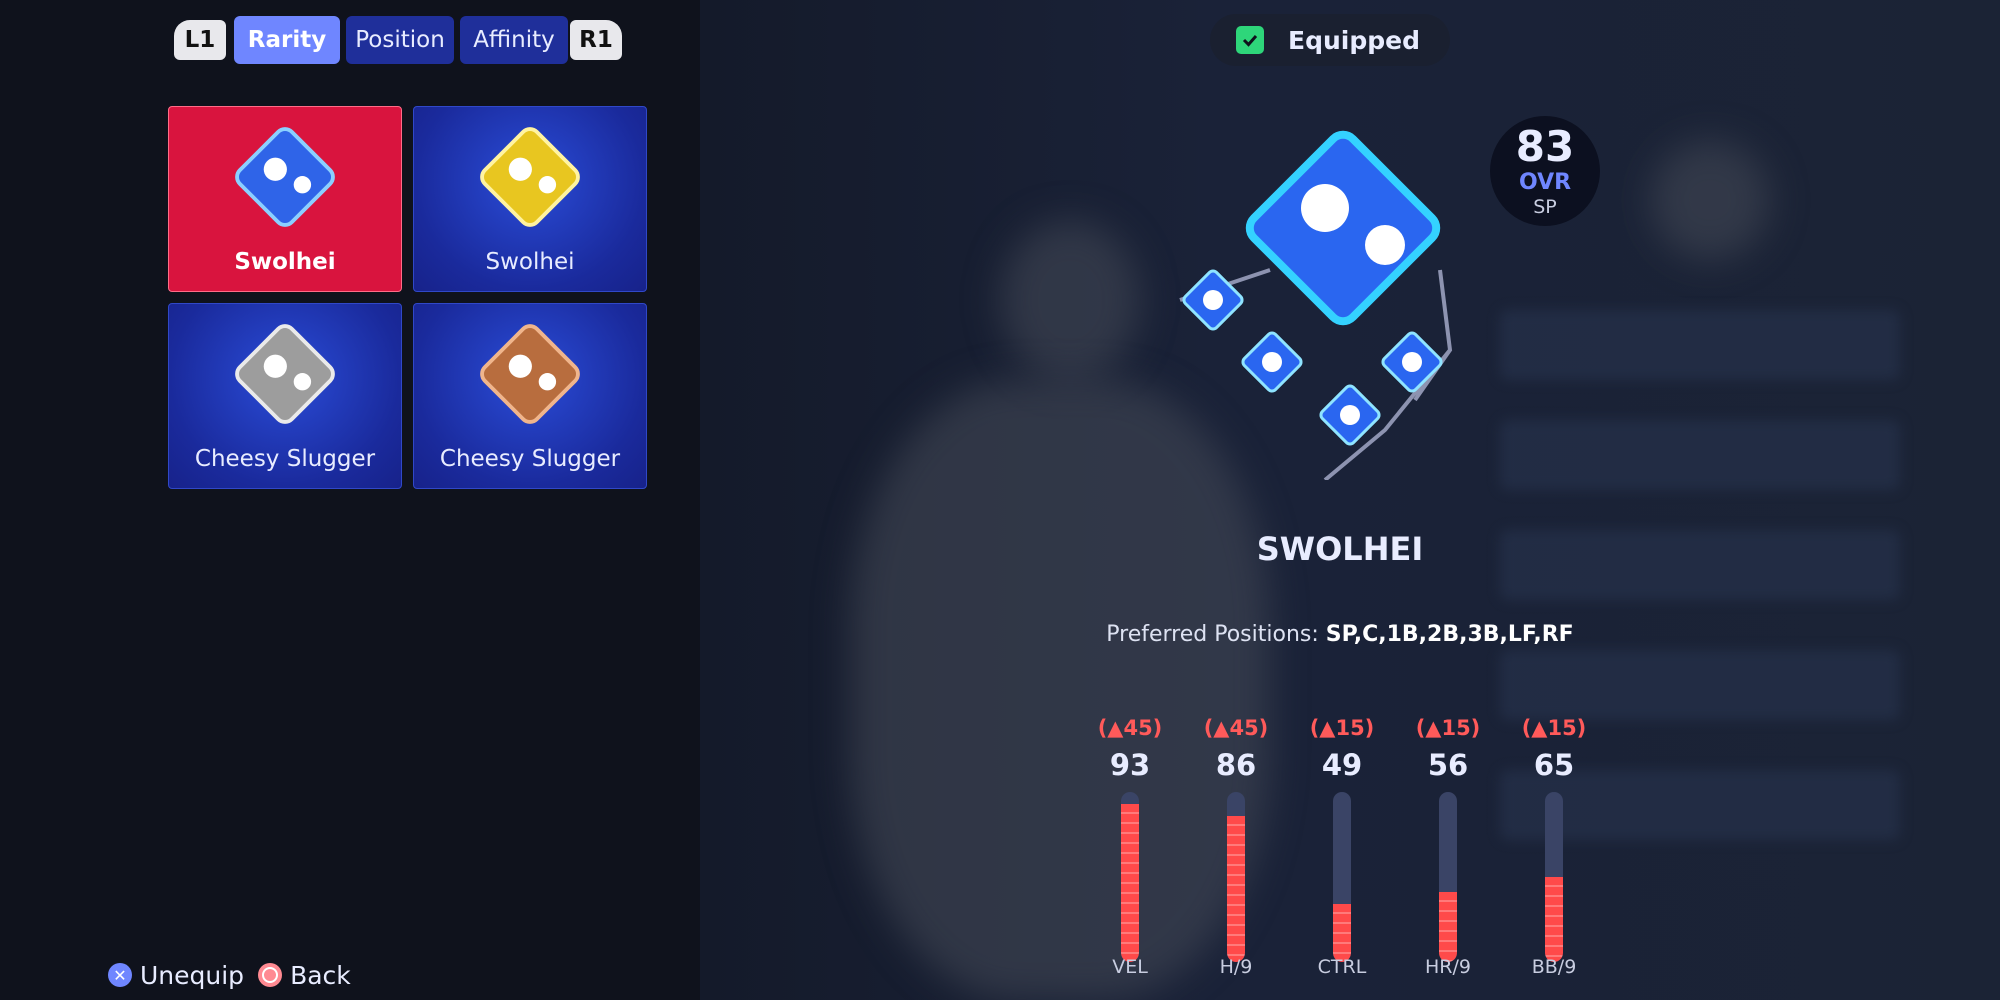 This screenshot has height=1000, width=2000. What do you see at coordinates (1545, 182) in the screenshot?
I see `ovr-label: OVR` at bounding box center [1545, 182].